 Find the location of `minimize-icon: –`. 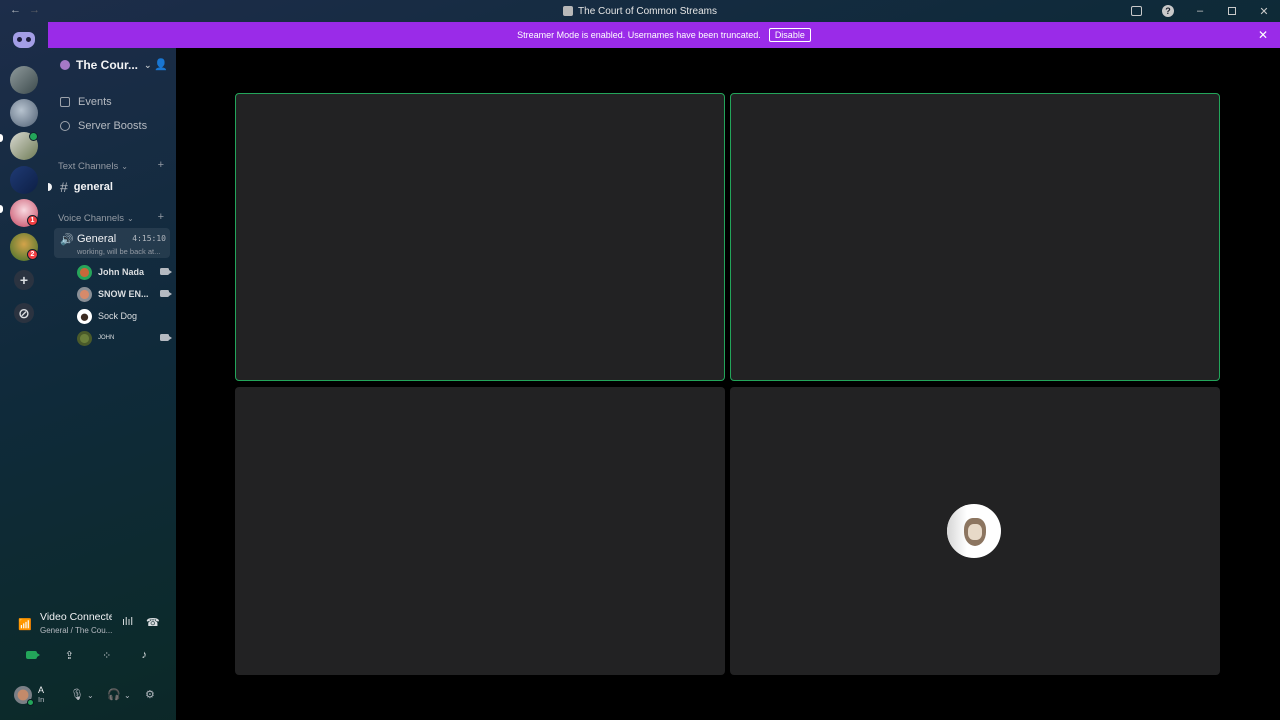

minimize-icon: – is located at coordinates (1200, 11).